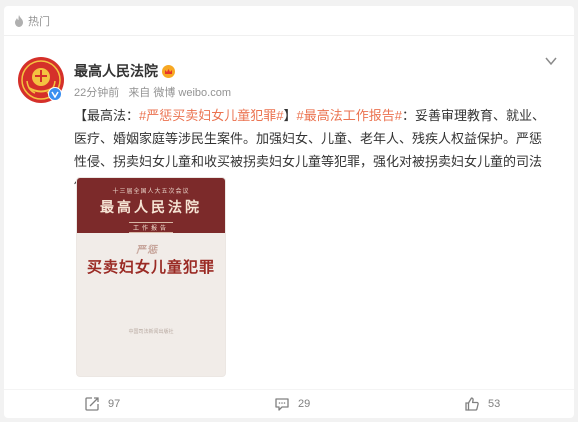 The width and height of the screenshot is (578, 422). Describe the element at coordinates (92, 404) in the screenshot. I see `repost-icon` at that location.